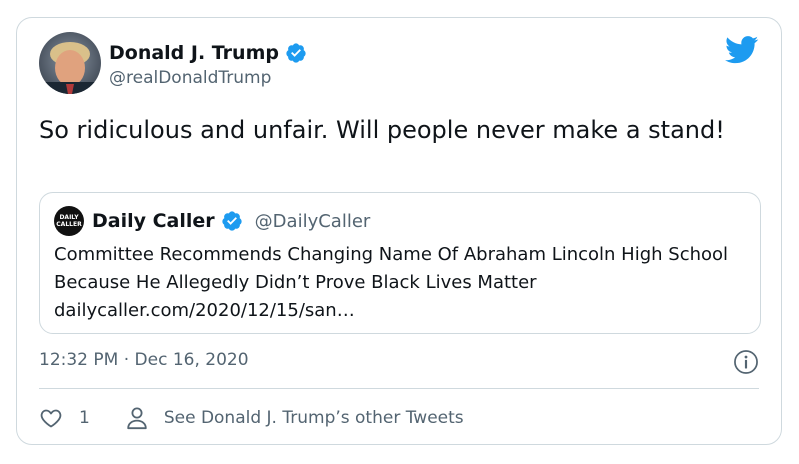  What do you see at coordinates (69, 217) in the screenshot?
I see `quoted-avatar-line1: DAILY` at bounding box center [69, 217].